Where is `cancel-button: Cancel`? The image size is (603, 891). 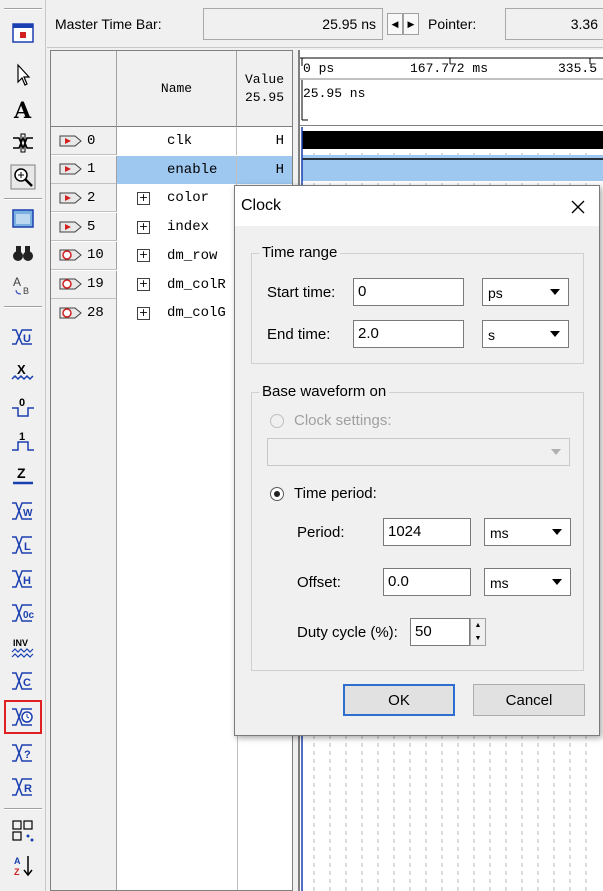 cancel-button: Cancel is located at coordinates (529, 700).